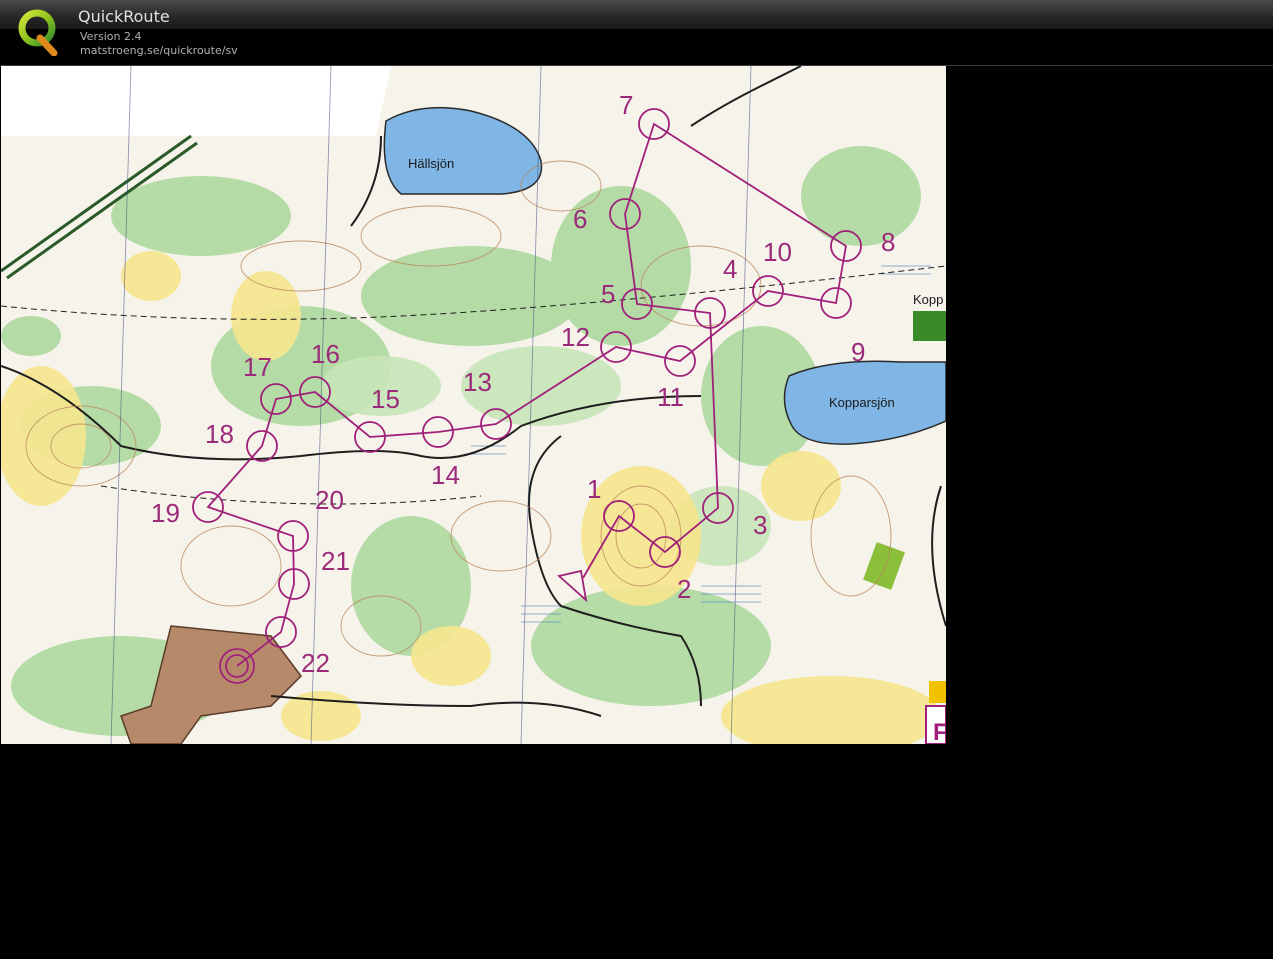  What do you see at coordinates (670, 397) in the screenshot?
I see `control-number-11: 11` at bounding box center [670, 397].